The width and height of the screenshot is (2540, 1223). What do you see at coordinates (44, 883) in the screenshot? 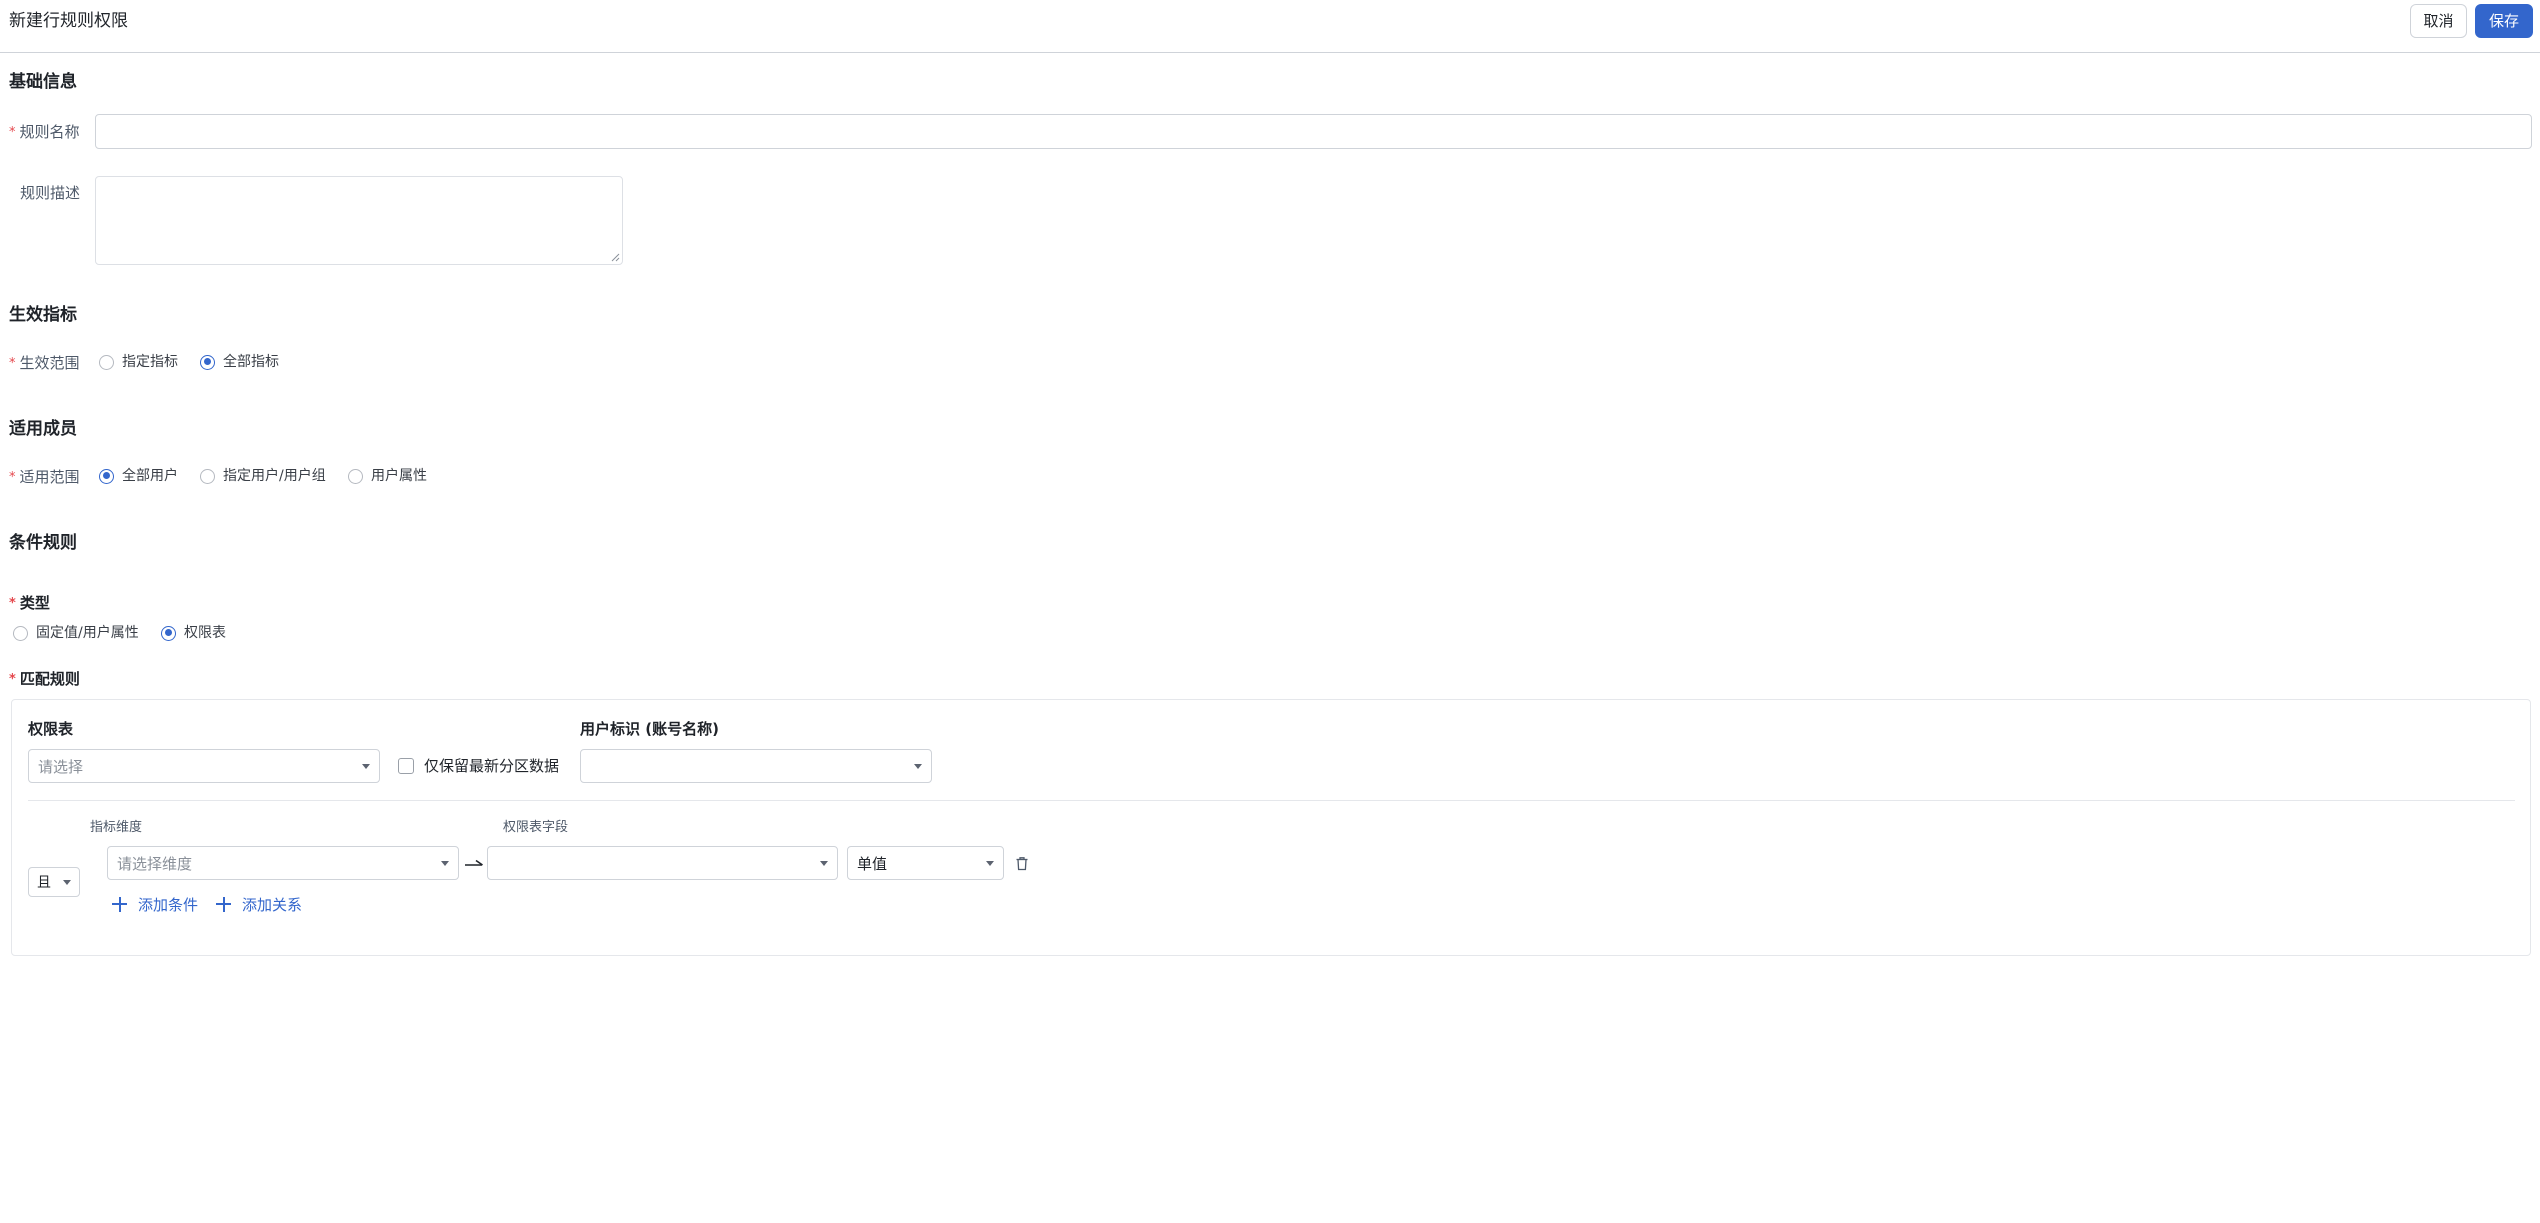
I see `select-value: 且` at bounding box center [44, 883].